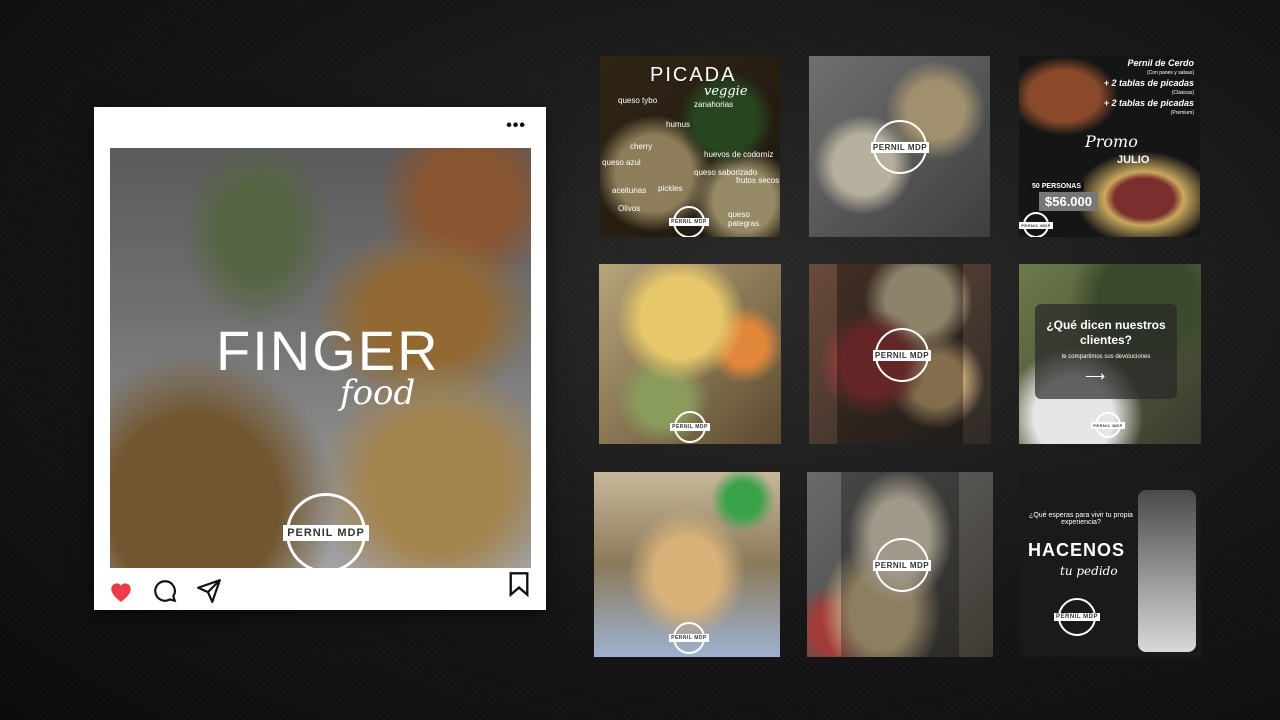  I want to click on label-humus: humus, so click(678, 124).